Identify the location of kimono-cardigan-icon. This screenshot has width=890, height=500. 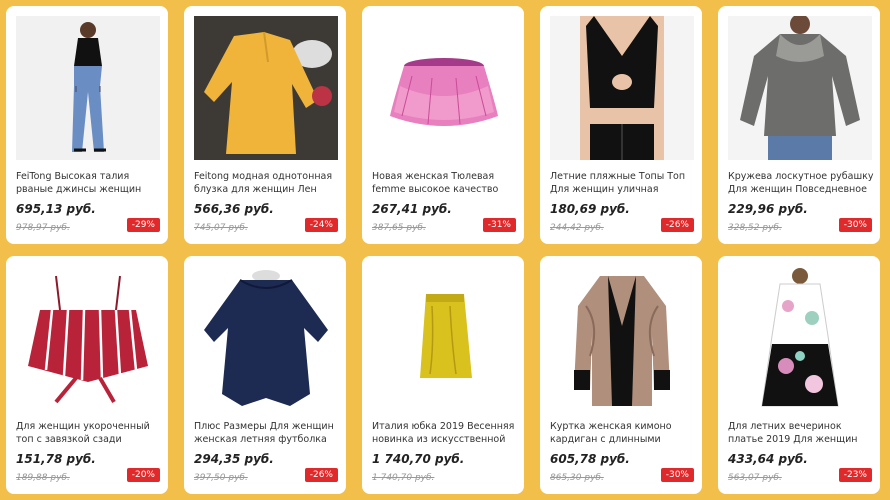
(622, 338).